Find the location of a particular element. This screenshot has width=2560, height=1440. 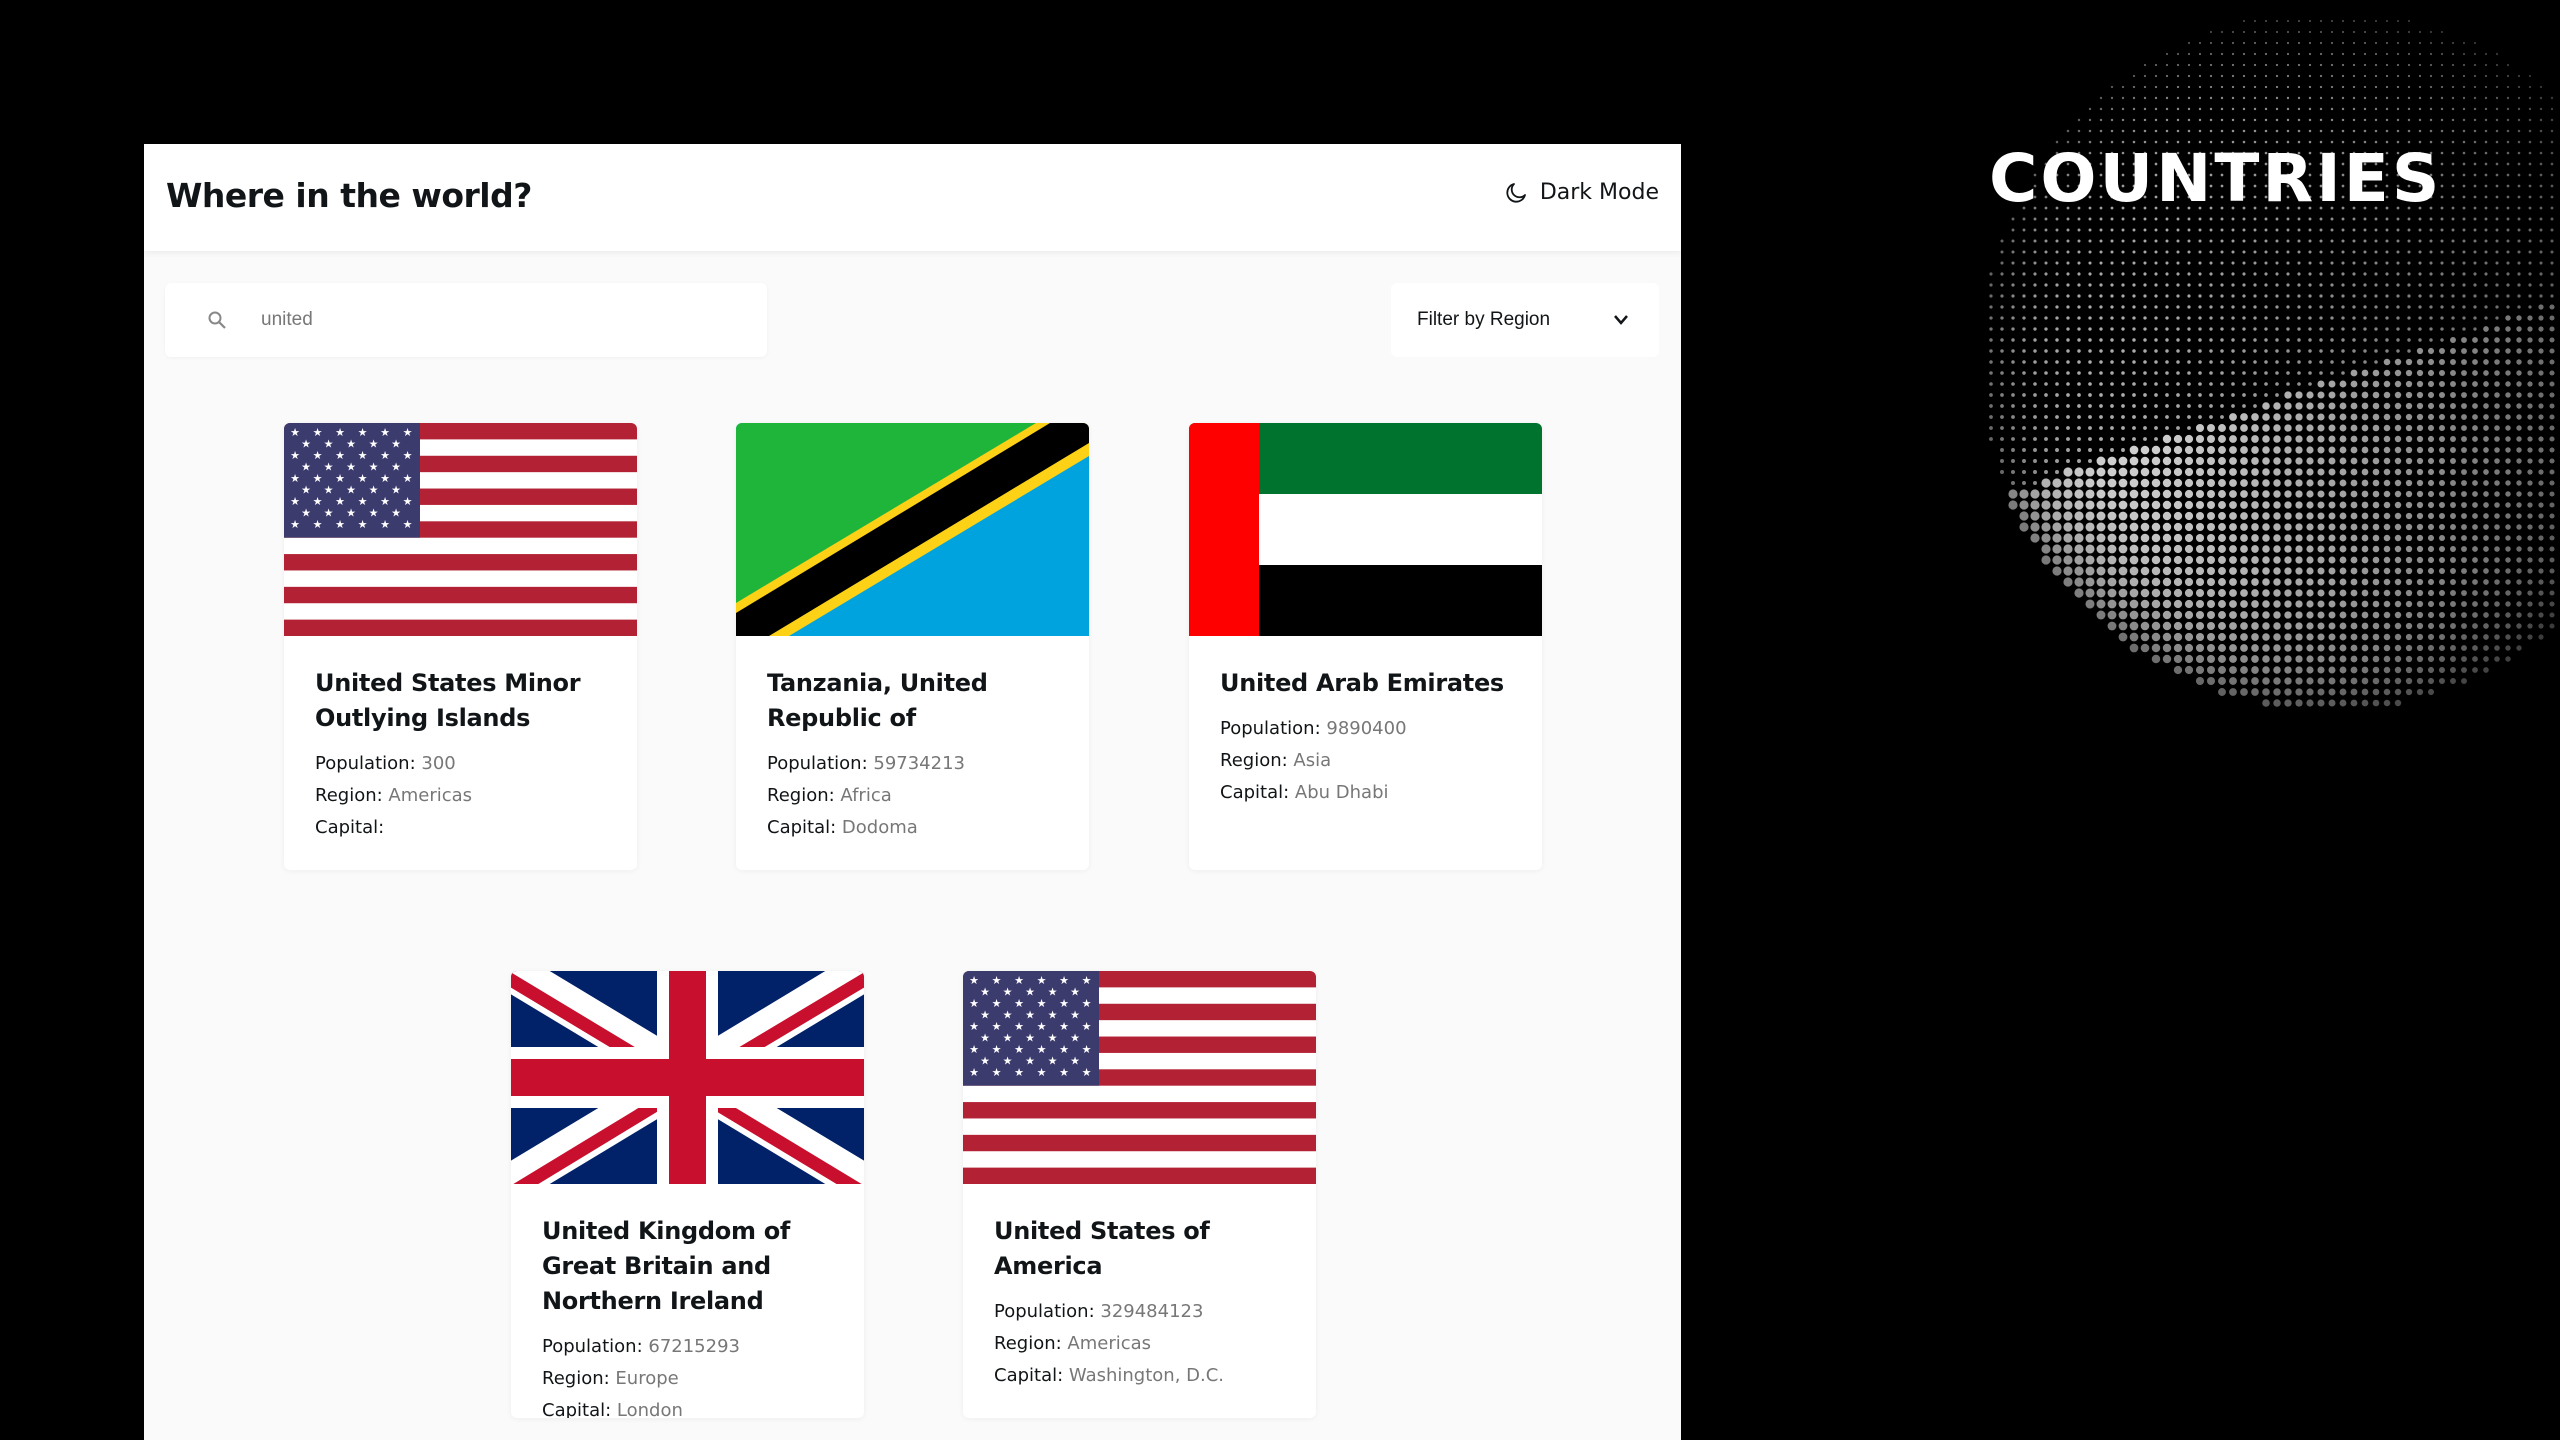

capital-row: Capital: Abu Dhabi is located at coordinates (1365, 793).